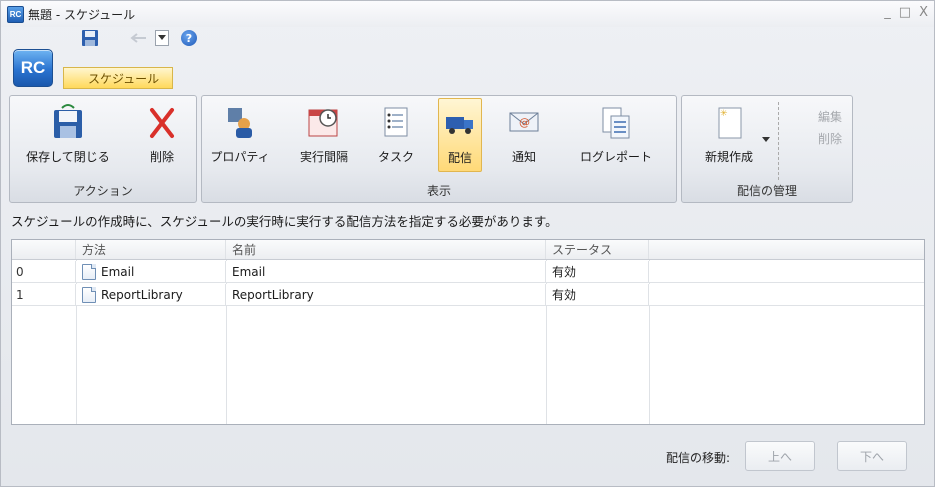 The width and height of the screenshot is (935, 487). What do you see at coordinates (460, 123) in the screenshot?
I see `delivery-truck-icon` at bounding box center [460, 123].